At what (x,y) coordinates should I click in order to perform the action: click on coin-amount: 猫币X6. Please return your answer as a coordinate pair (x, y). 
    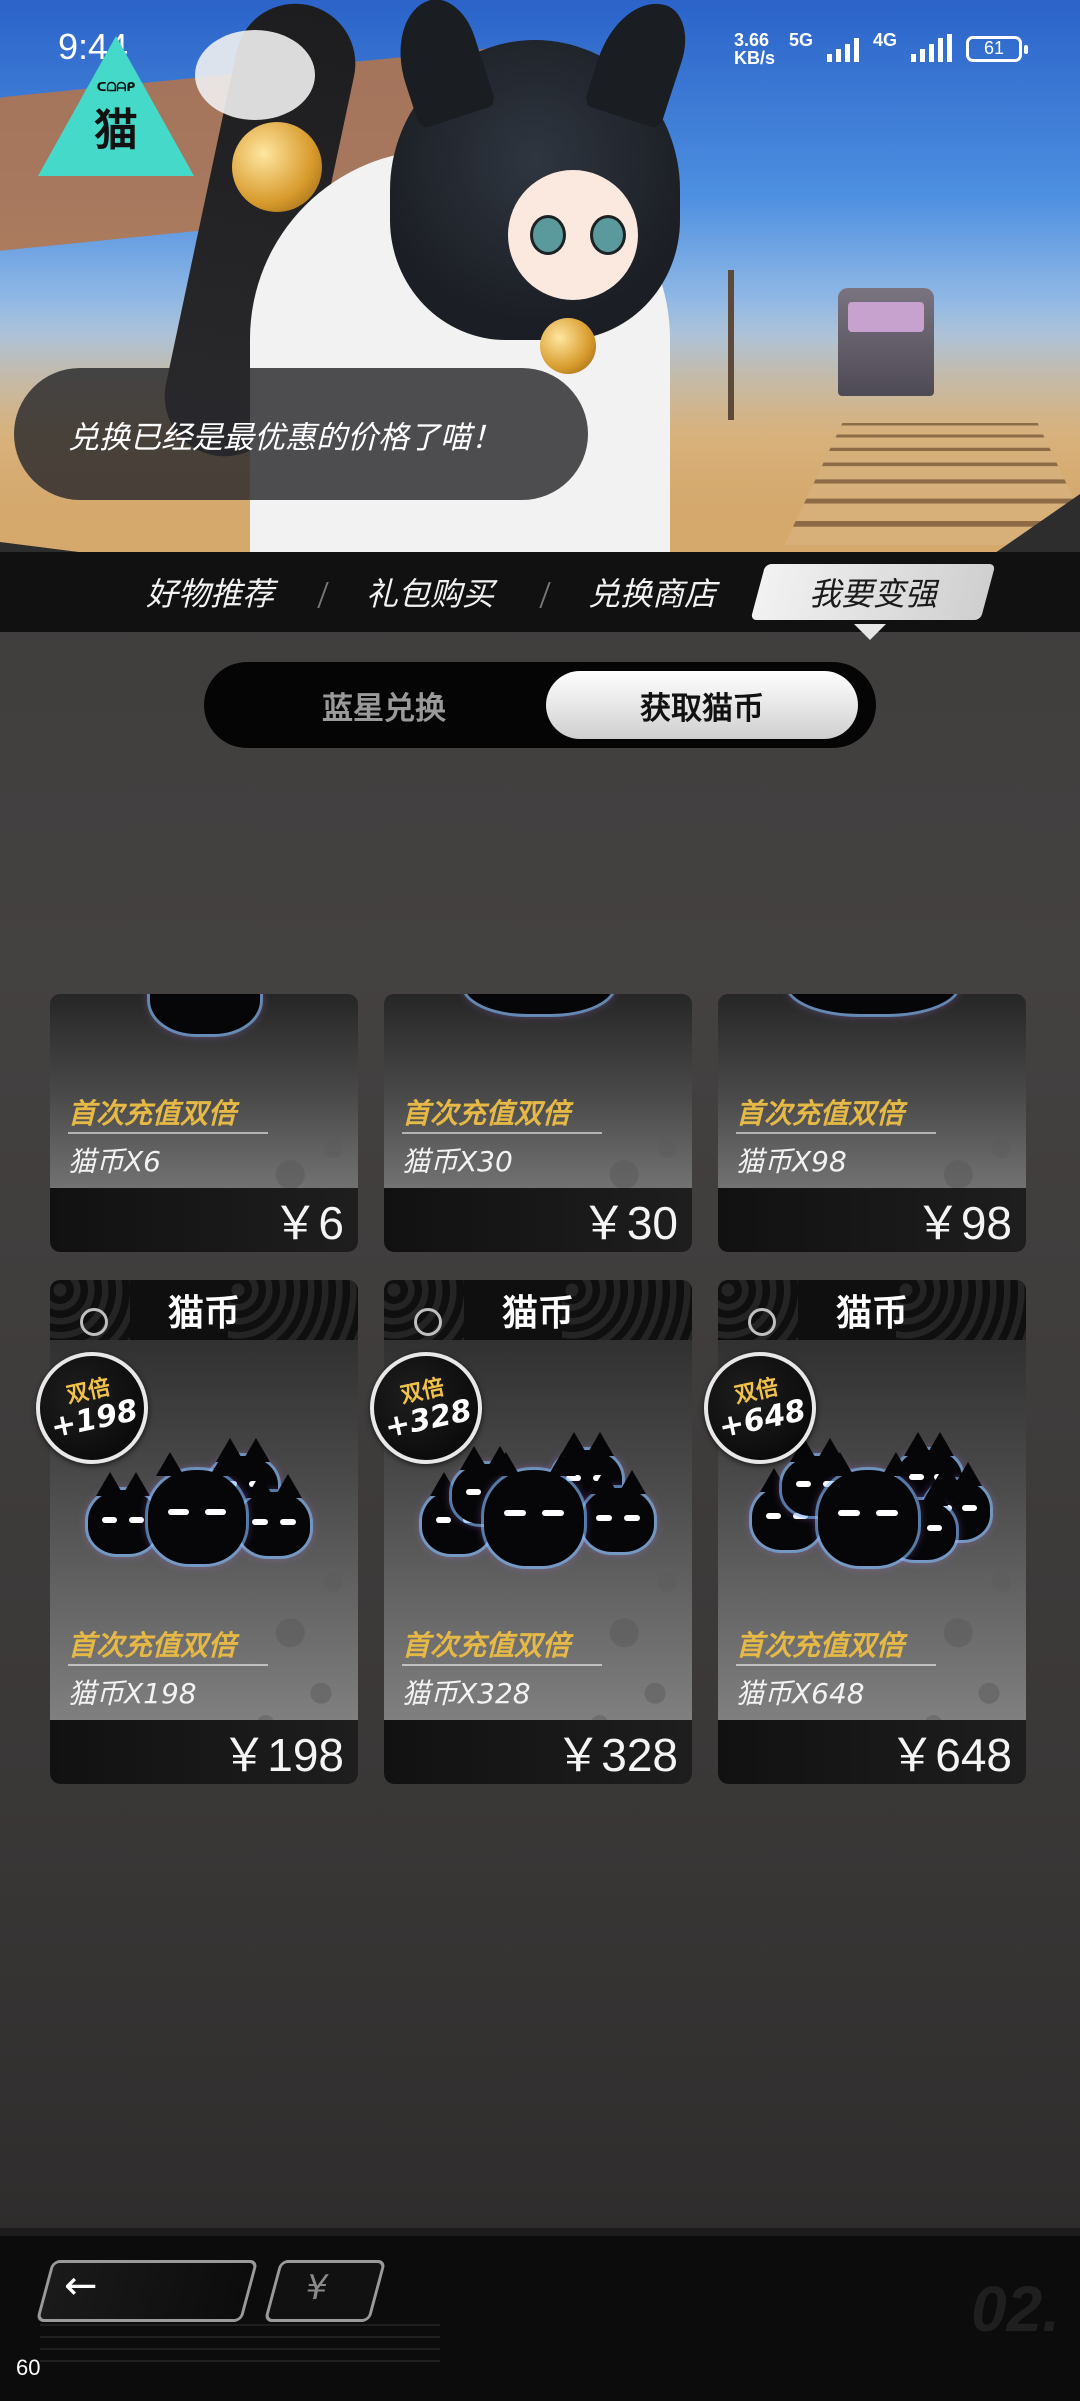
    Looking at the image, I should click on (114, 1161).